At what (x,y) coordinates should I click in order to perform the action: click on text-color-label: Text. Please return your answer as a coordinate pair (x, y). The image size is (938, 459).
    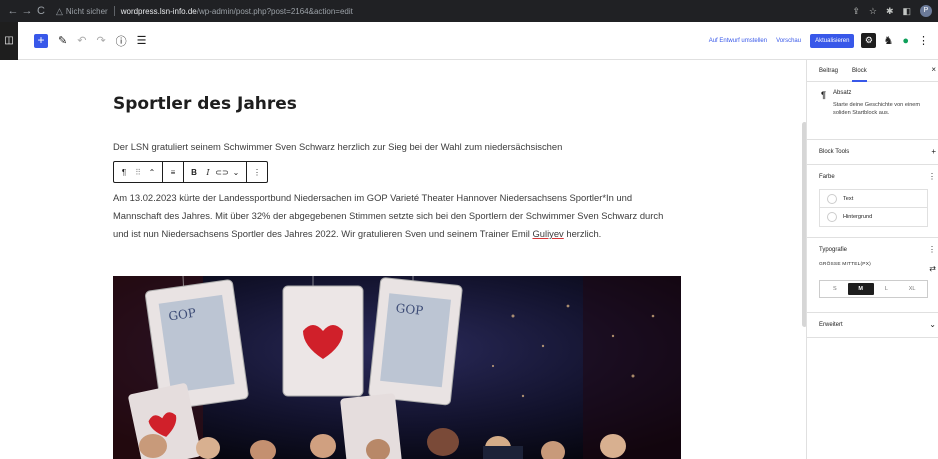
    Looking at the image, I should click on (848, 198).